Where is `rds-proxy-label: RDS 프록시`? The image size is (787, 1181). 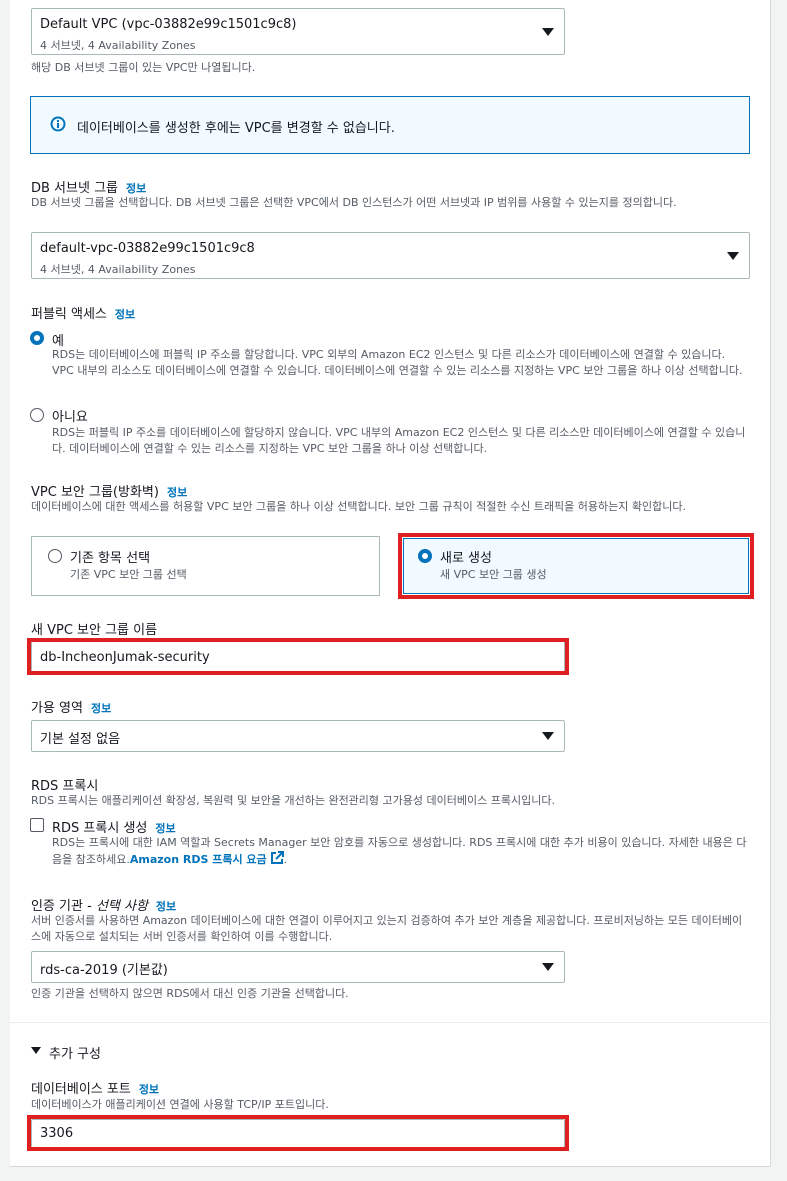 rds-proxy-label: RDS 프록시 is located at coordinates (65, 786).